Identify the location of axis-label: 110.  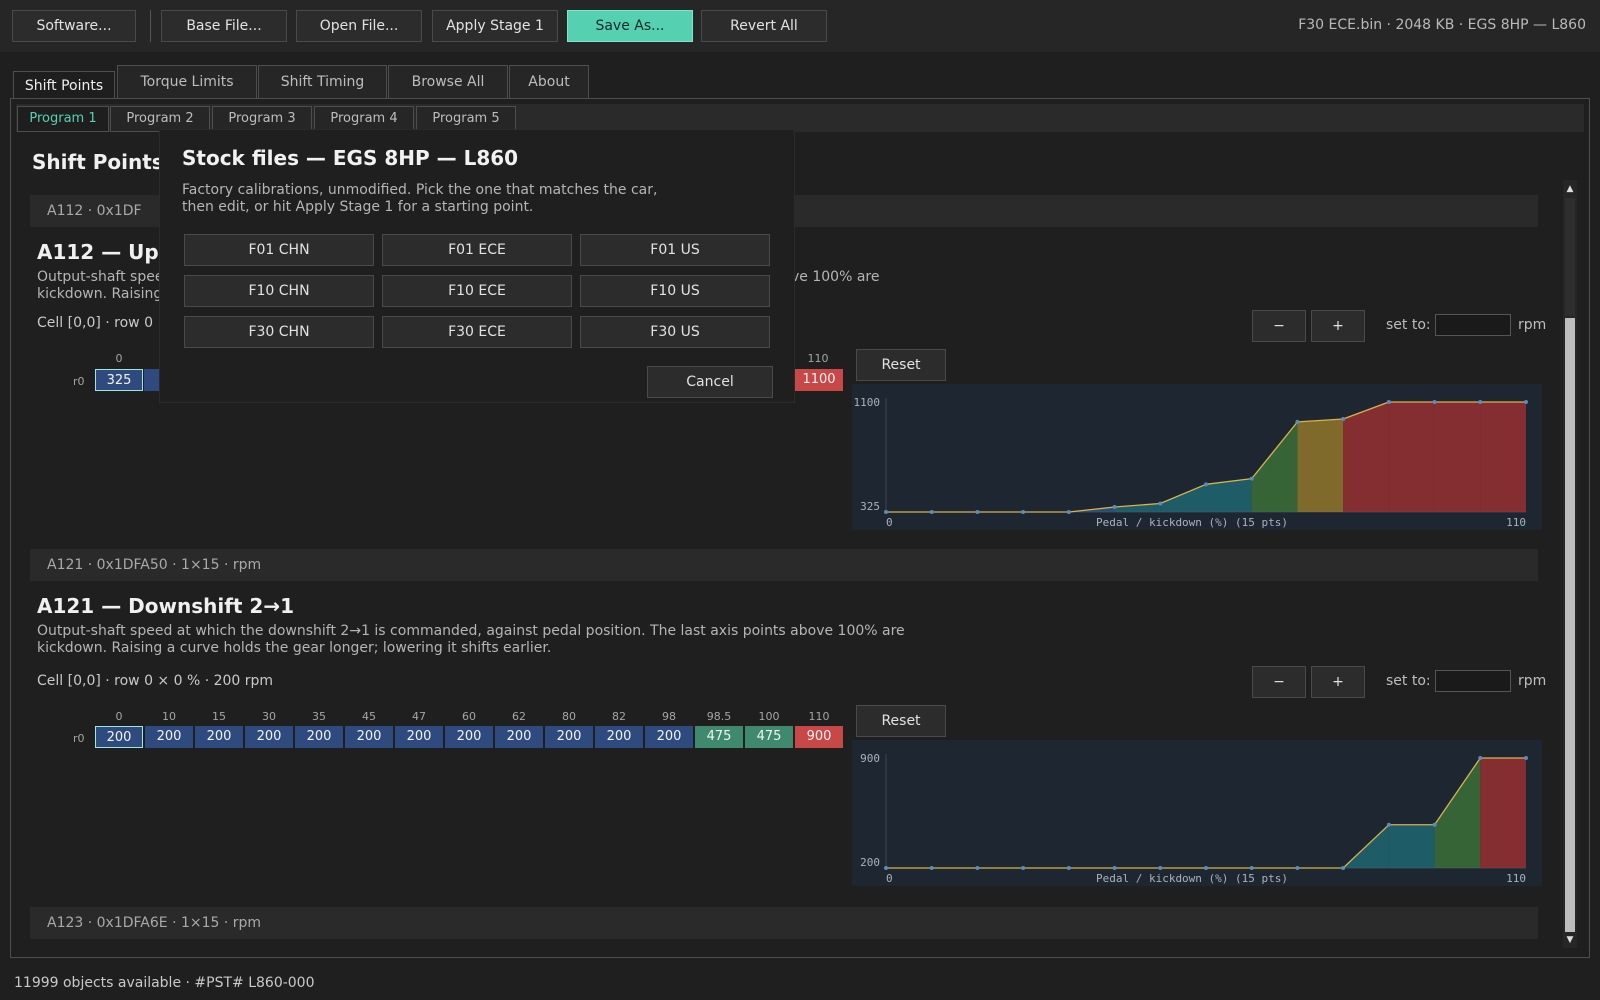
(819, 716).